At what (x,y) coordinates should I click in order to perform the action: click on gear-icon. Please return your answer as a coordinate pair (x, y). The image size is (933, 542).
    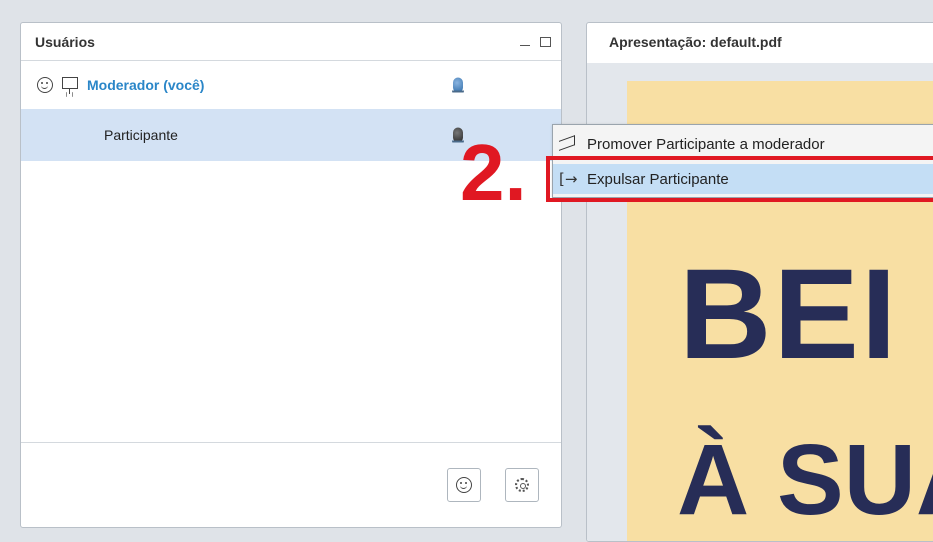
    Looking at the image, I should click on (522, 485).